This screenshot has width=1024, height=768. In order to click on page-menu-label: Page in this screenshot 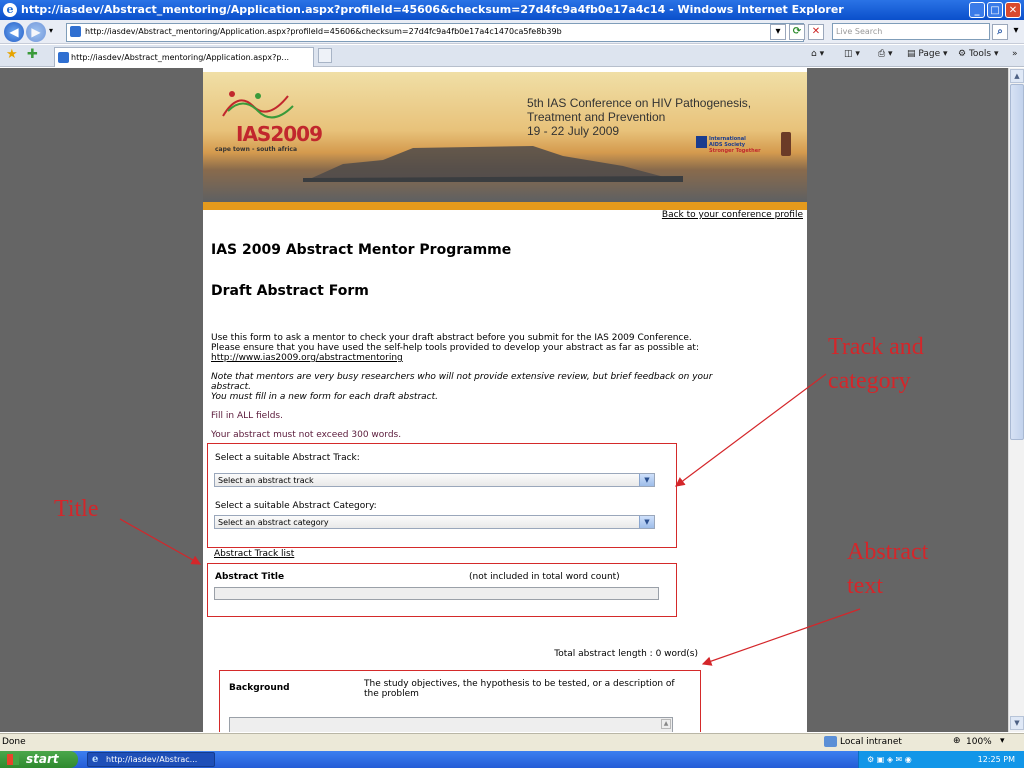, I will do `click(929, 54)`.